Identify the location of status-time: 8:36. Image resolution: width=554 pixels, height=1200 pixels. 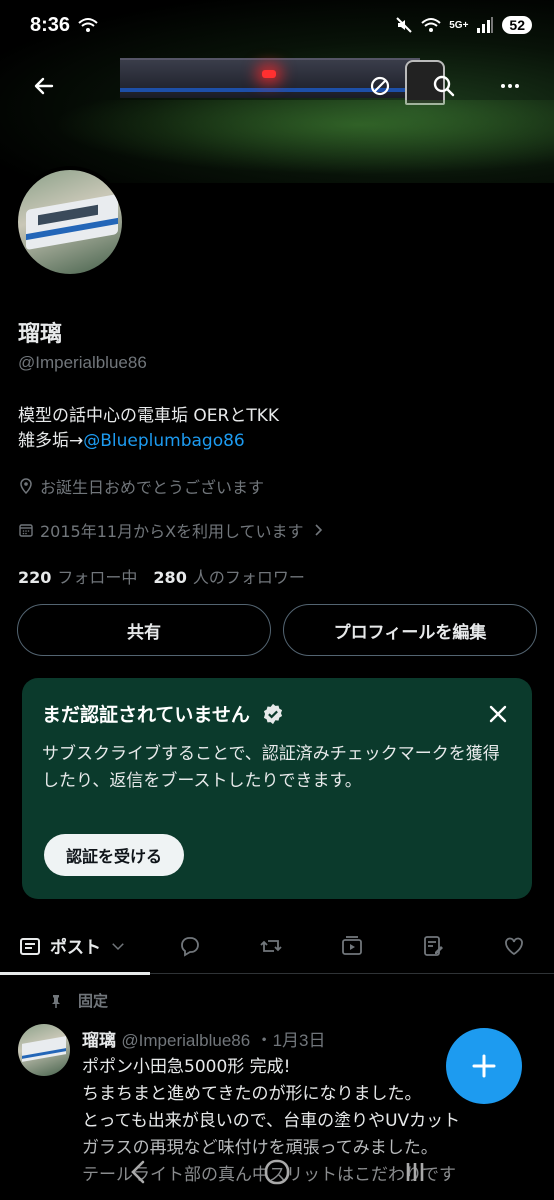
(50, 24).